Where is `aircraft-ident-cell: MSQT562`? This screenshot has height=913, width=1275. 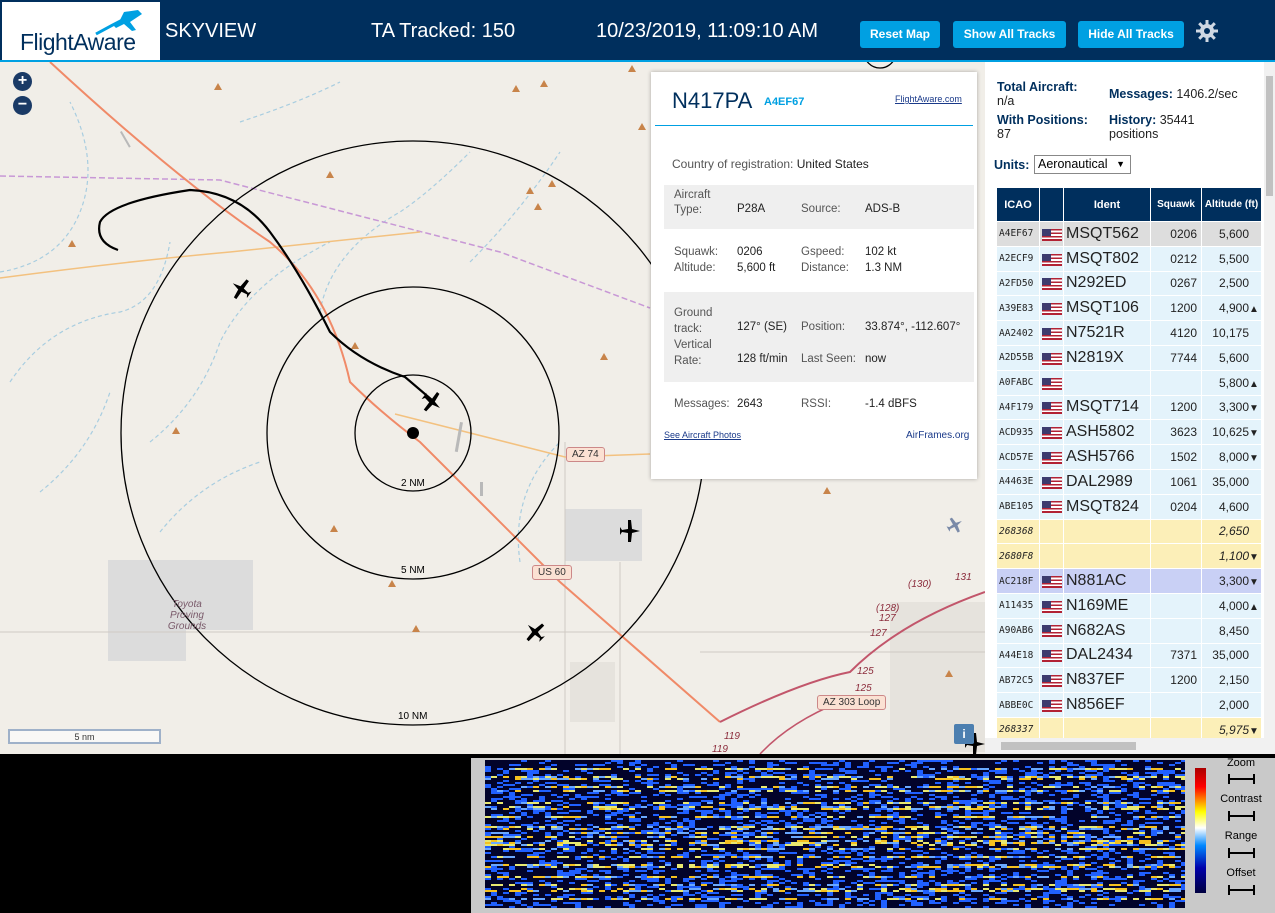
aircraft-ident-cell: MSQT562 is located at coordinates (1107, 234).